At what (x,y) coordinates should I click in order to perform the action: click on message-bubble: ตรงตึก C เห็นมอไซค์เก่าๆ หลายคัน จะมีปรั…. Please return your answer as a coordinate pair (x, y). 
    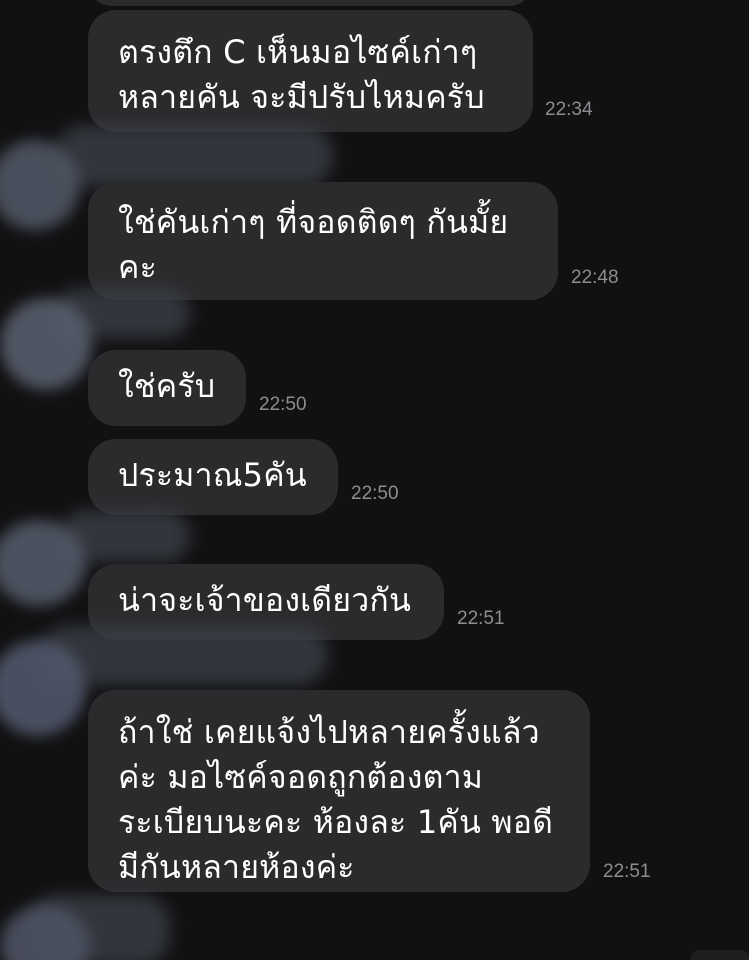
    Looking at the image, I should click on (310, 71).